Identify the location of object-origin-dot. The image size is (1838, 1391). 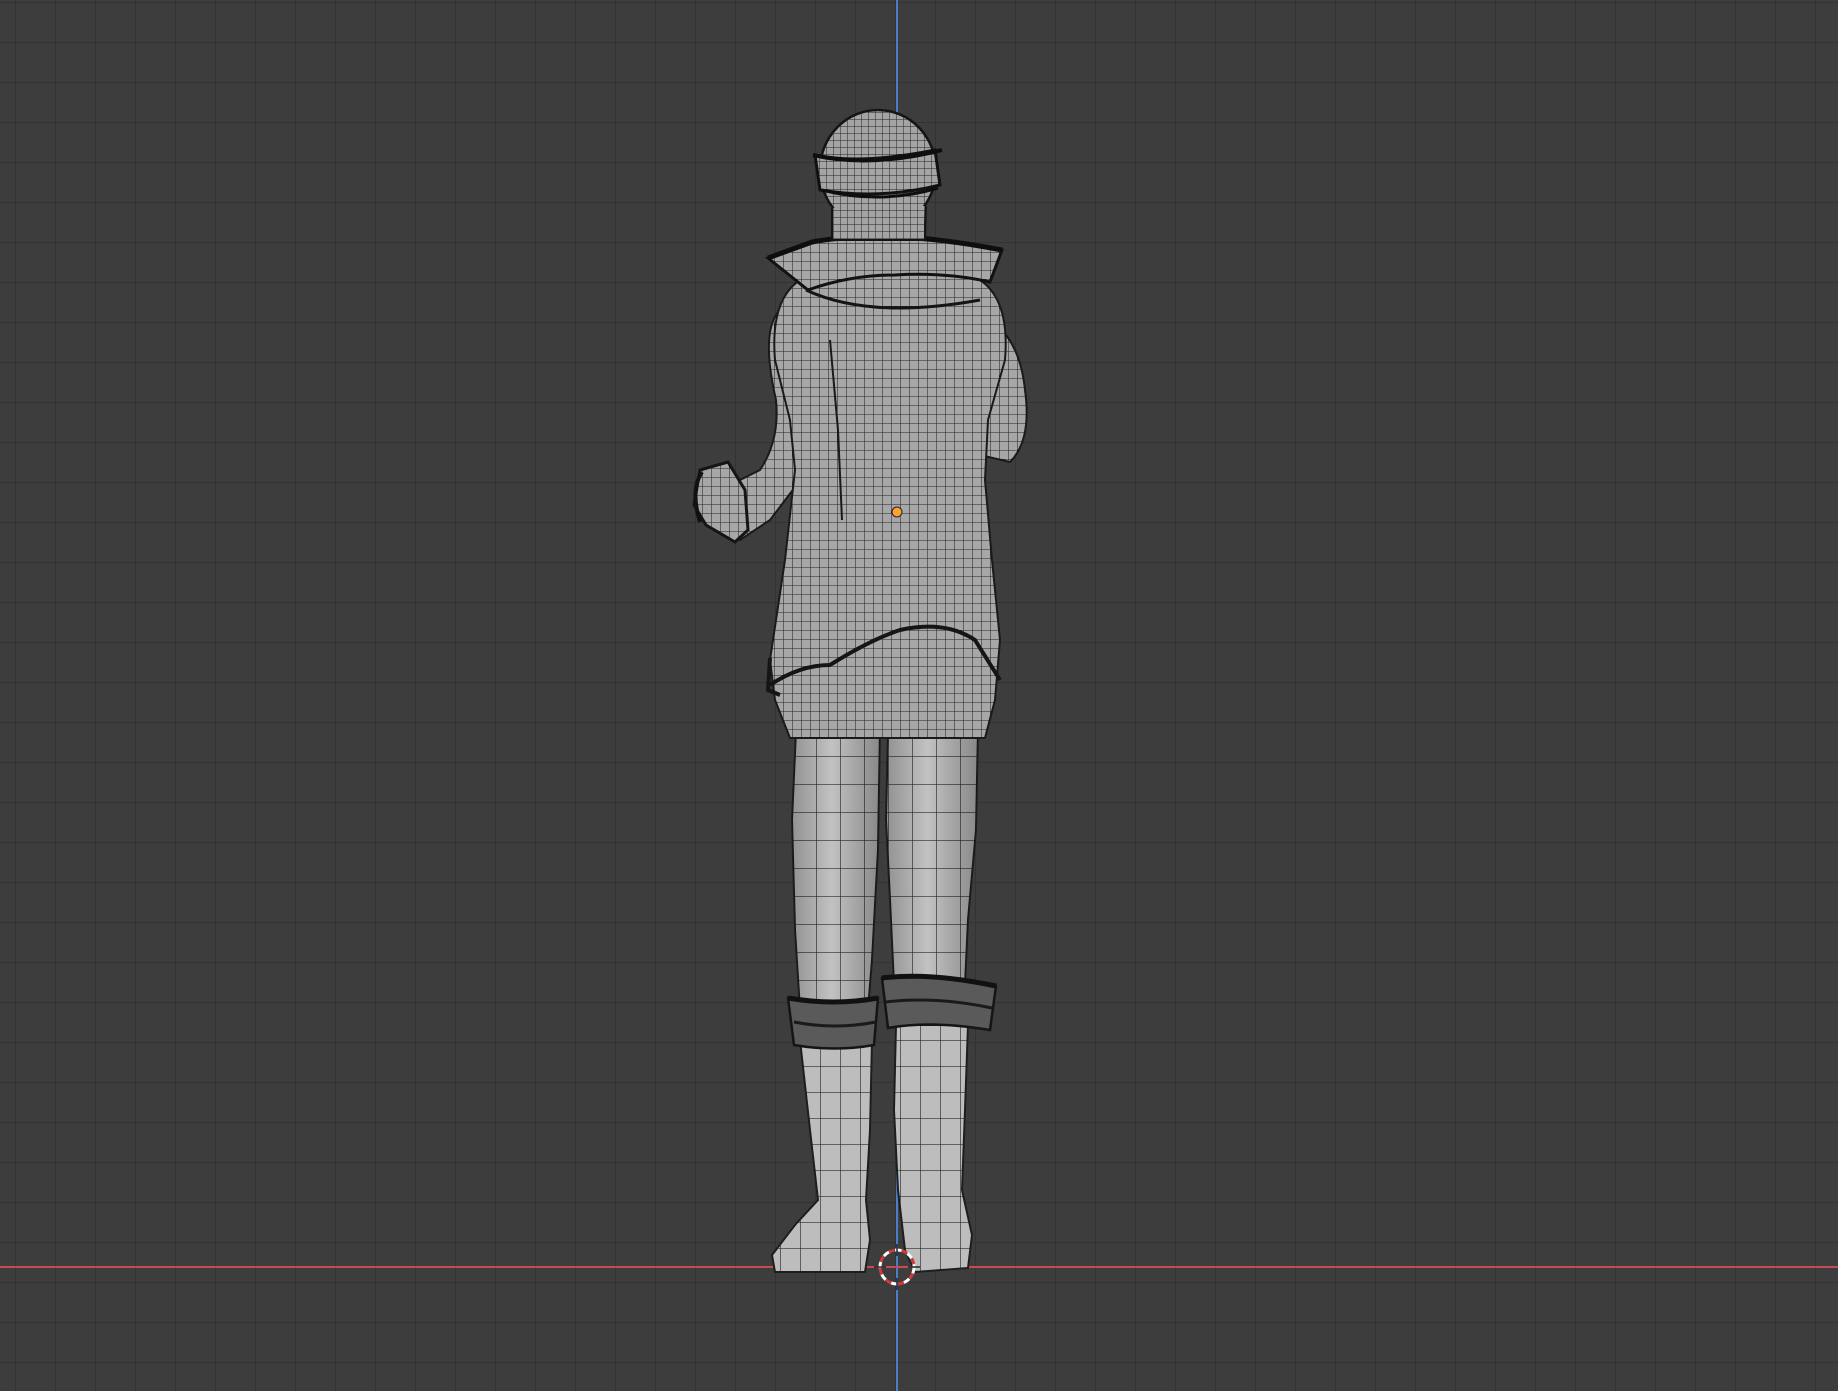
(897, 512).